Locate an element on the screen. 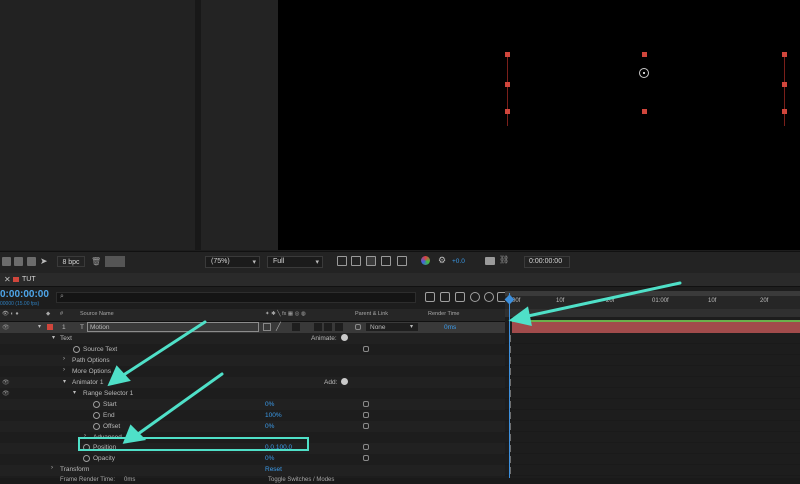 The height and width of the screenshot is (484, 800). new-folder-icon is located at coordinates (18, 261).